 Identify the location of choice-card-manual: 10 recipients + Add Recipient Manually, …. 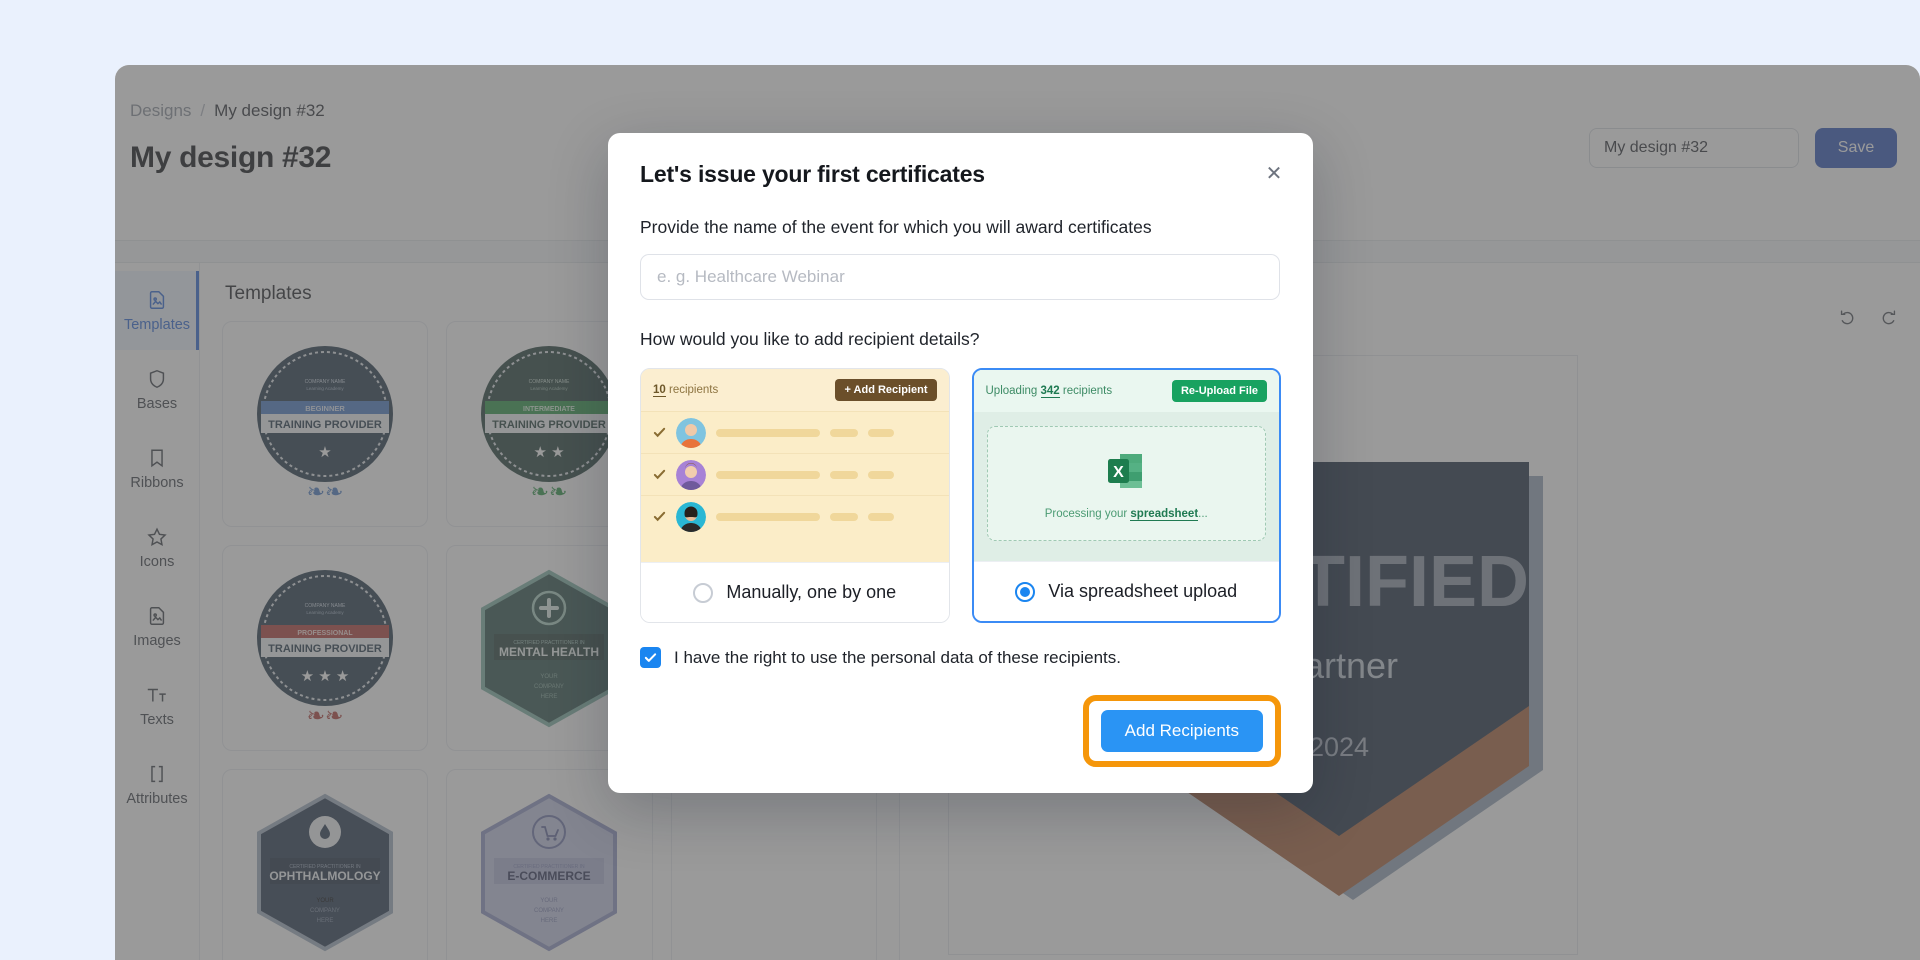
(795, 495).